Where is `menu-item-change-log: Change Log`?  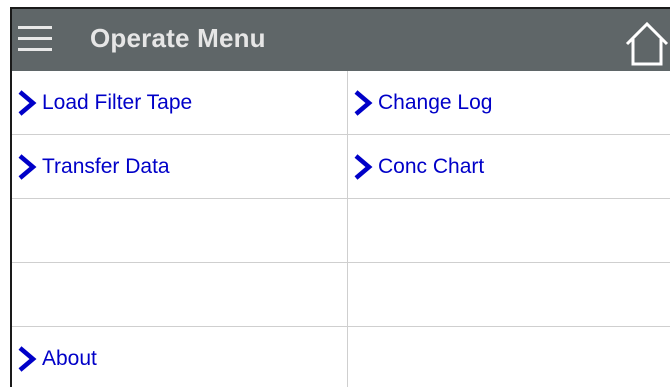 menu-item-change-log: Change Log is located at coordinates (509, 103).